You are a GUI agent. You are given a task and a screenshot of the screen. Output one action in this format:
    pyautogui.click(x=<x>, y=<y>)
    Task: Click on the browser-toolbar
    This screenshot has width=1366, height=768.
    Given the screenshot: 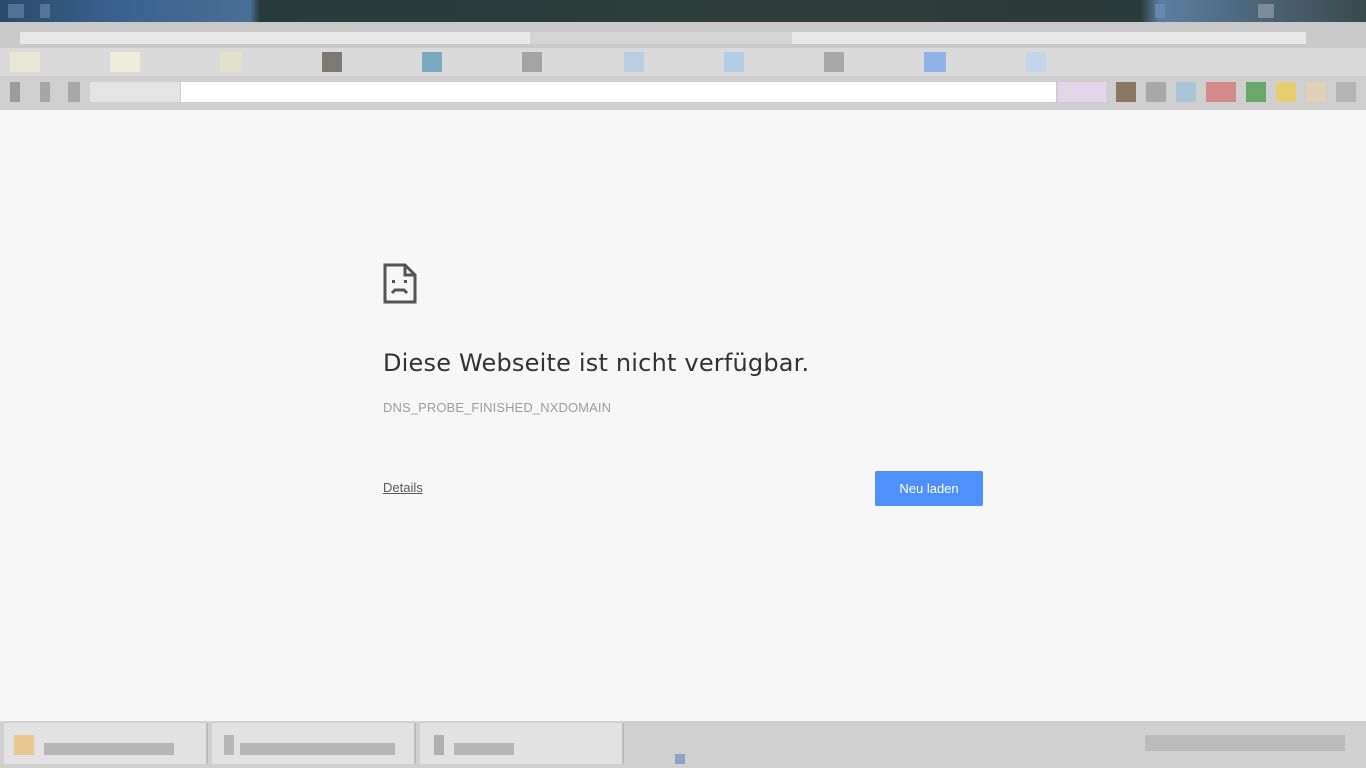 What is the action you would take?
    pyautogui.click(x=683, y=93)
    